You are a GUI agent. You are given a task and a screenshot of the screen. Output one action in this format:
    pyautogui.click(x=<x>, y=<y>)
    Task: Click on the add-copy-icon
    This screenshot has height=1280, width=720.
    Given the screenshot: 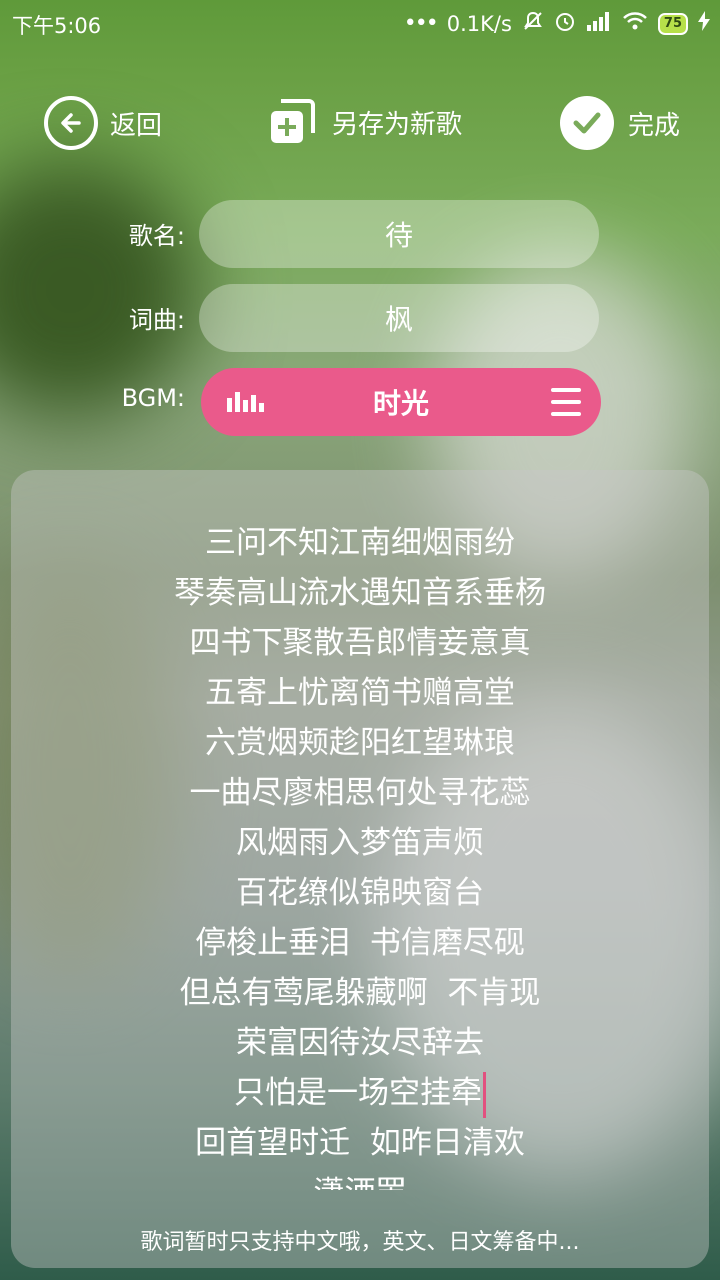 What is the action you would take?
    pyautogui.click(x=292, y=122)
    